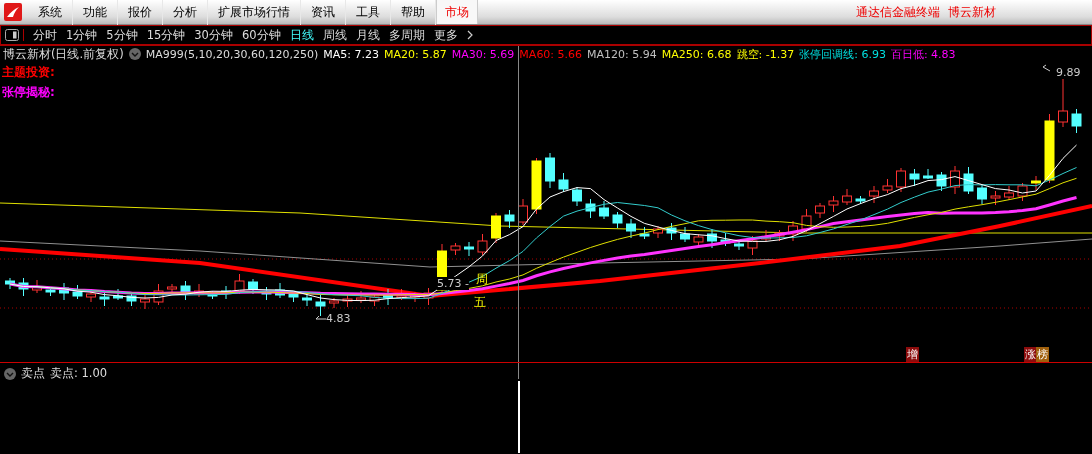 Image resolution: width=1092 pixels, height=454 pixels. What do you see at coordinates (457, 12) in the screenshot?
I see `market-tab: 市场` at bounding box center [457, 12].